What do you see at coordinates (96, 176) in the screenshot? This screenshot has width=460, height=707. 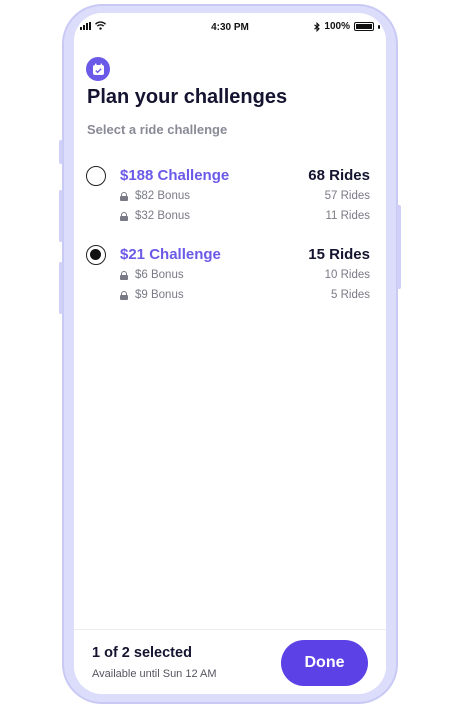 I see `radio-button` at bounding box center [96, 176].